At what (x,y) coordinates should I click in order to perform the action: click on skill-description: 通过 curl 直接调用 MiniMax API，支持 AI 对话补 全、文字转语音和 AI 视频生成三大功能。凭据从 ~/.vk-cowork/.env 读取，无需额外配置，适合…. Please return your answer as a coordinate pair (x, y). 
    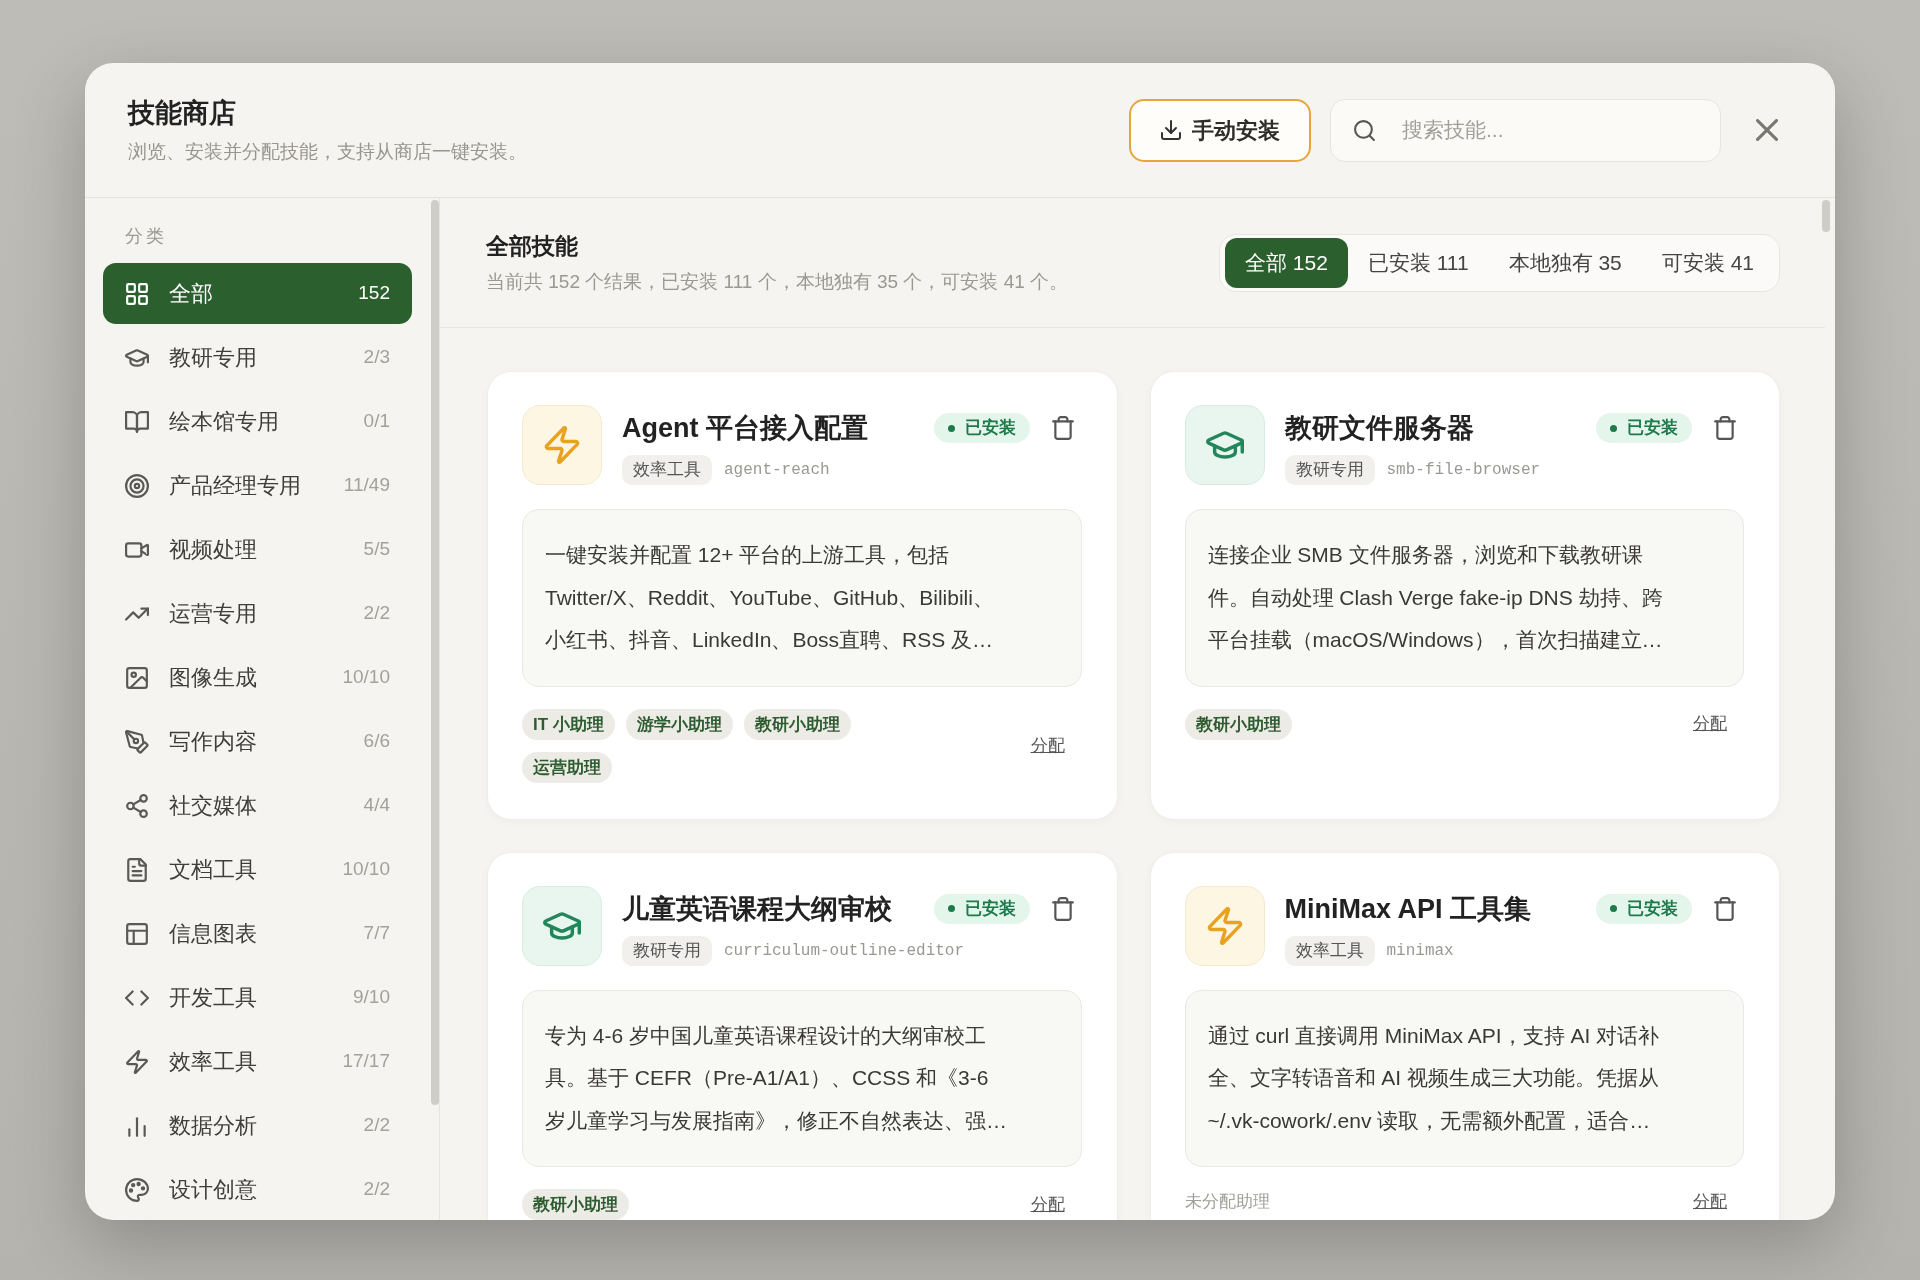
    Looking at the image, I should click on (1464, 1078).